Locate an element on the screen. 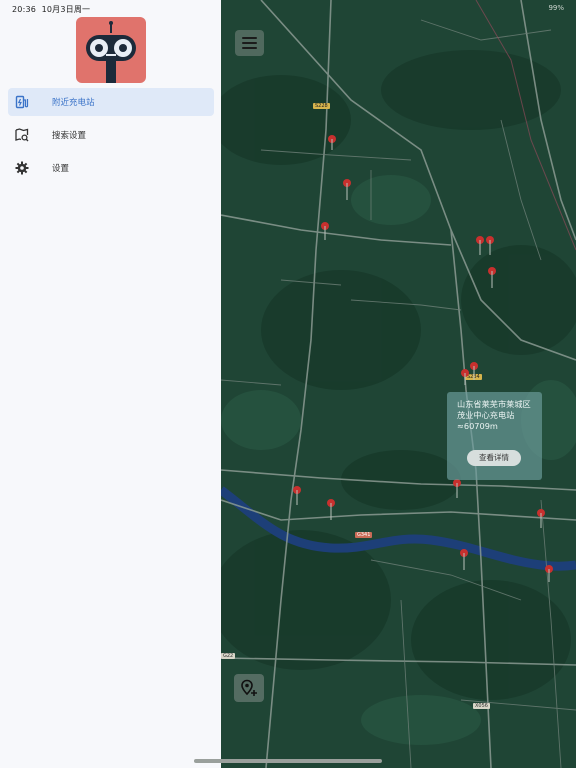  menu-button is located at coordinates (249, 43).